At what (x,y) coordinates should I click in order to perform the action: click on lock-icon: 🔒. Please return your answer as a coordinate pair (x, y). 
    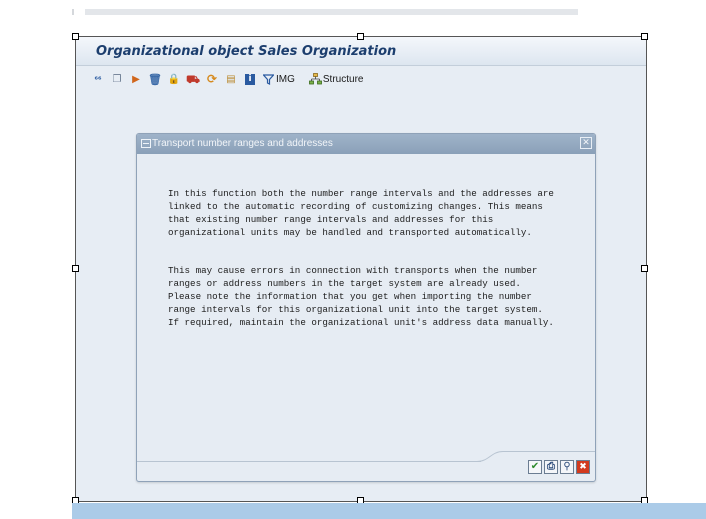
    Looking at the image, I should click on (174, 79).